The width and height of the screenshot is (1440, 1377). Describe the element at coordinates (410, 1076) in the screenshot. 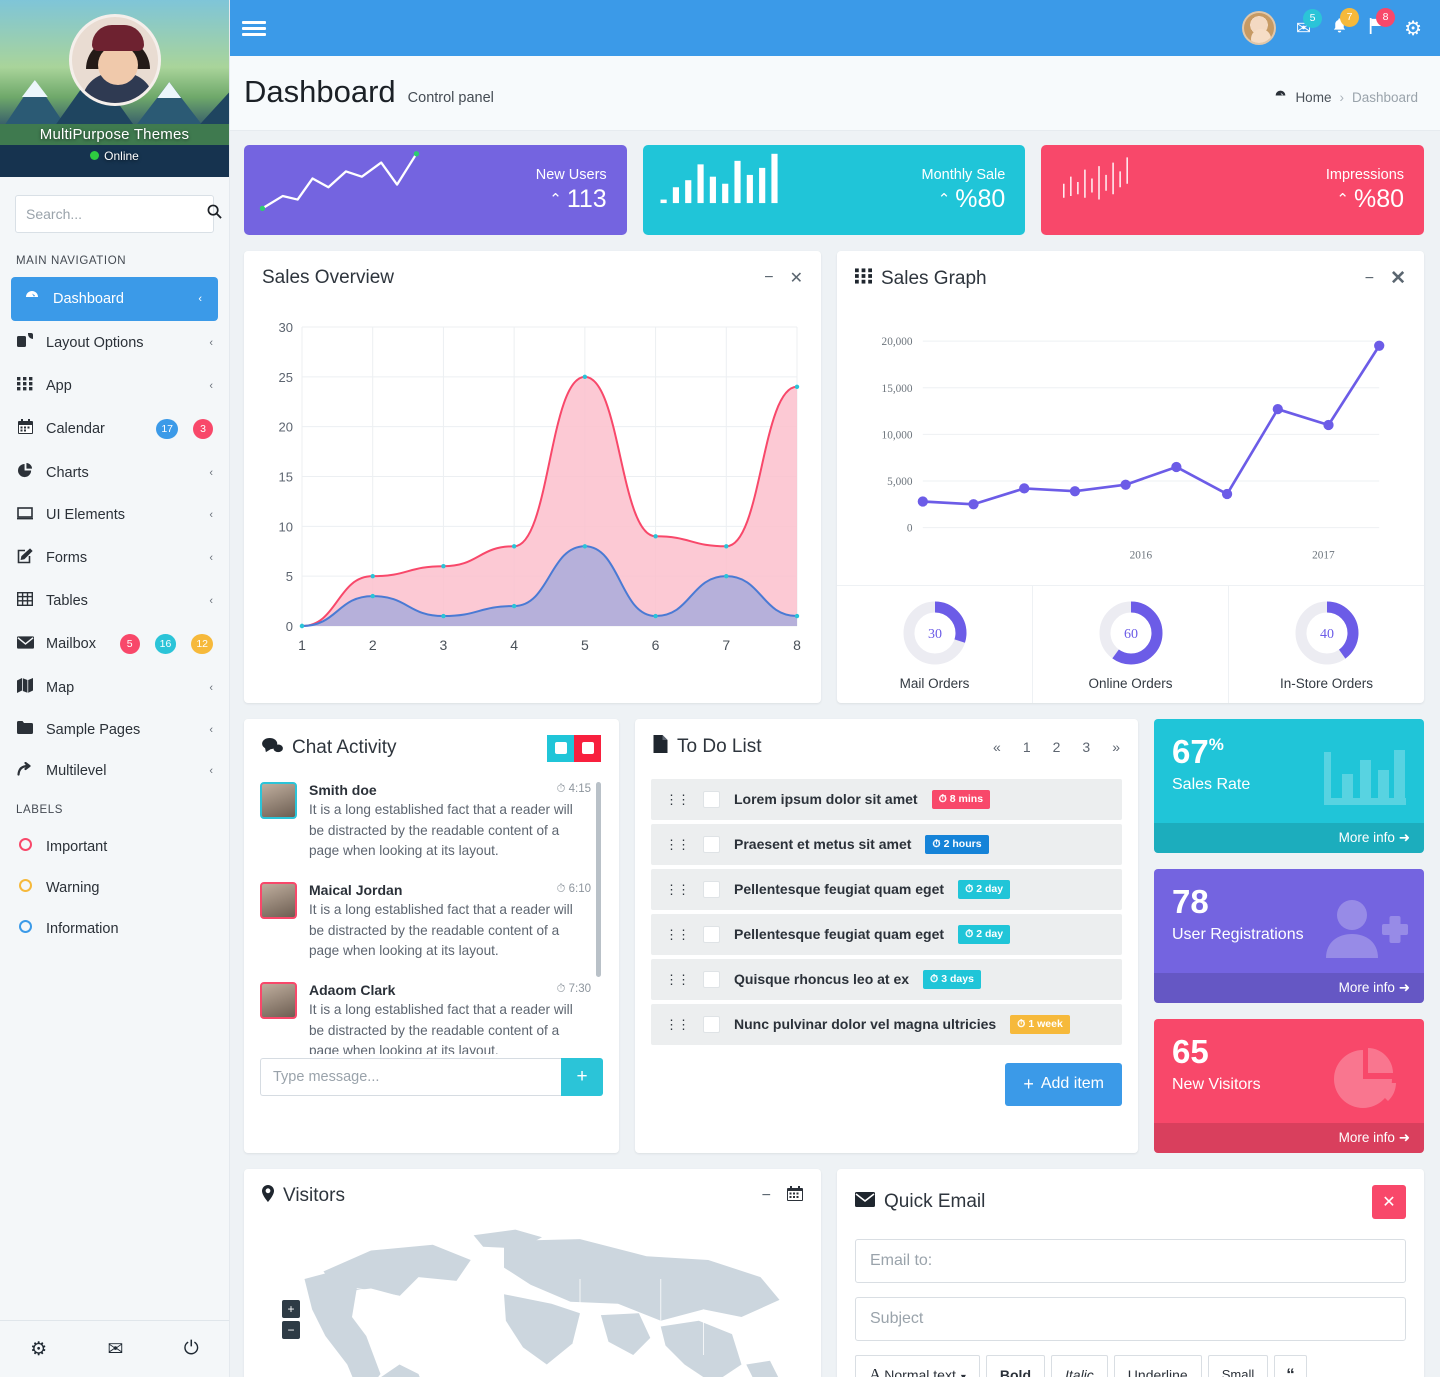

I see `chat-message-input` at that location.